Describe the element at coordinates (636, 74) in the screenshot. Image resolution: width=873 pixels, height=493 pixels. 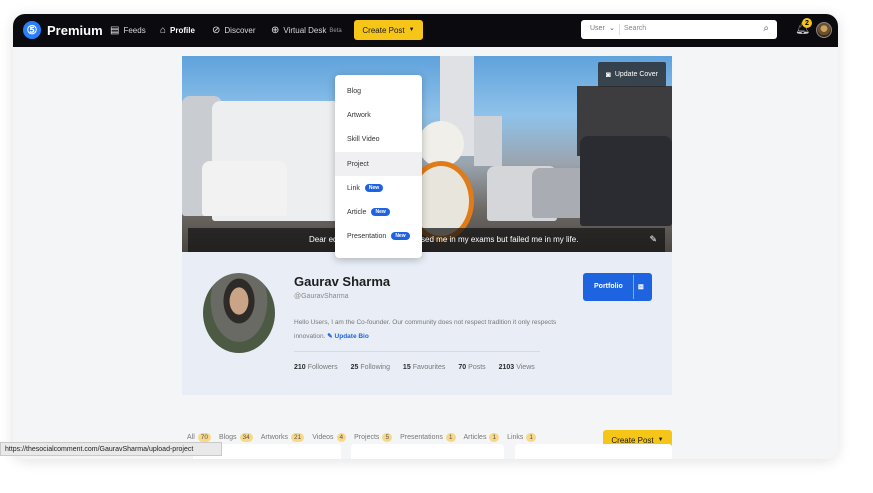
I see `update-cover-label: Update Cover` at that location.